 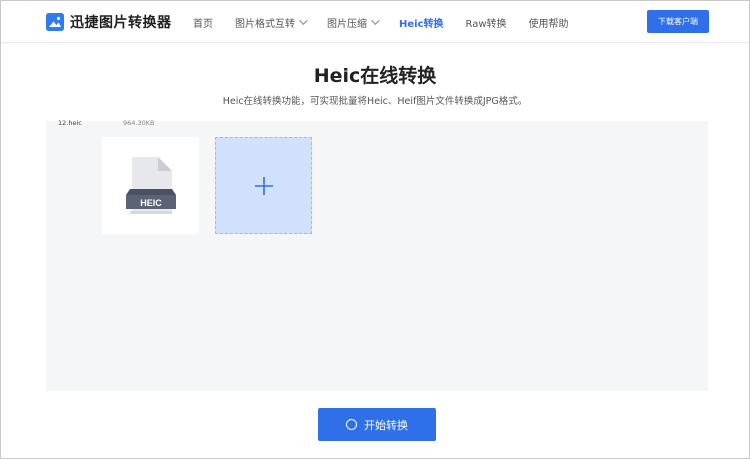 I want to click on nav-home: 首页, so click(x=203, y=22).